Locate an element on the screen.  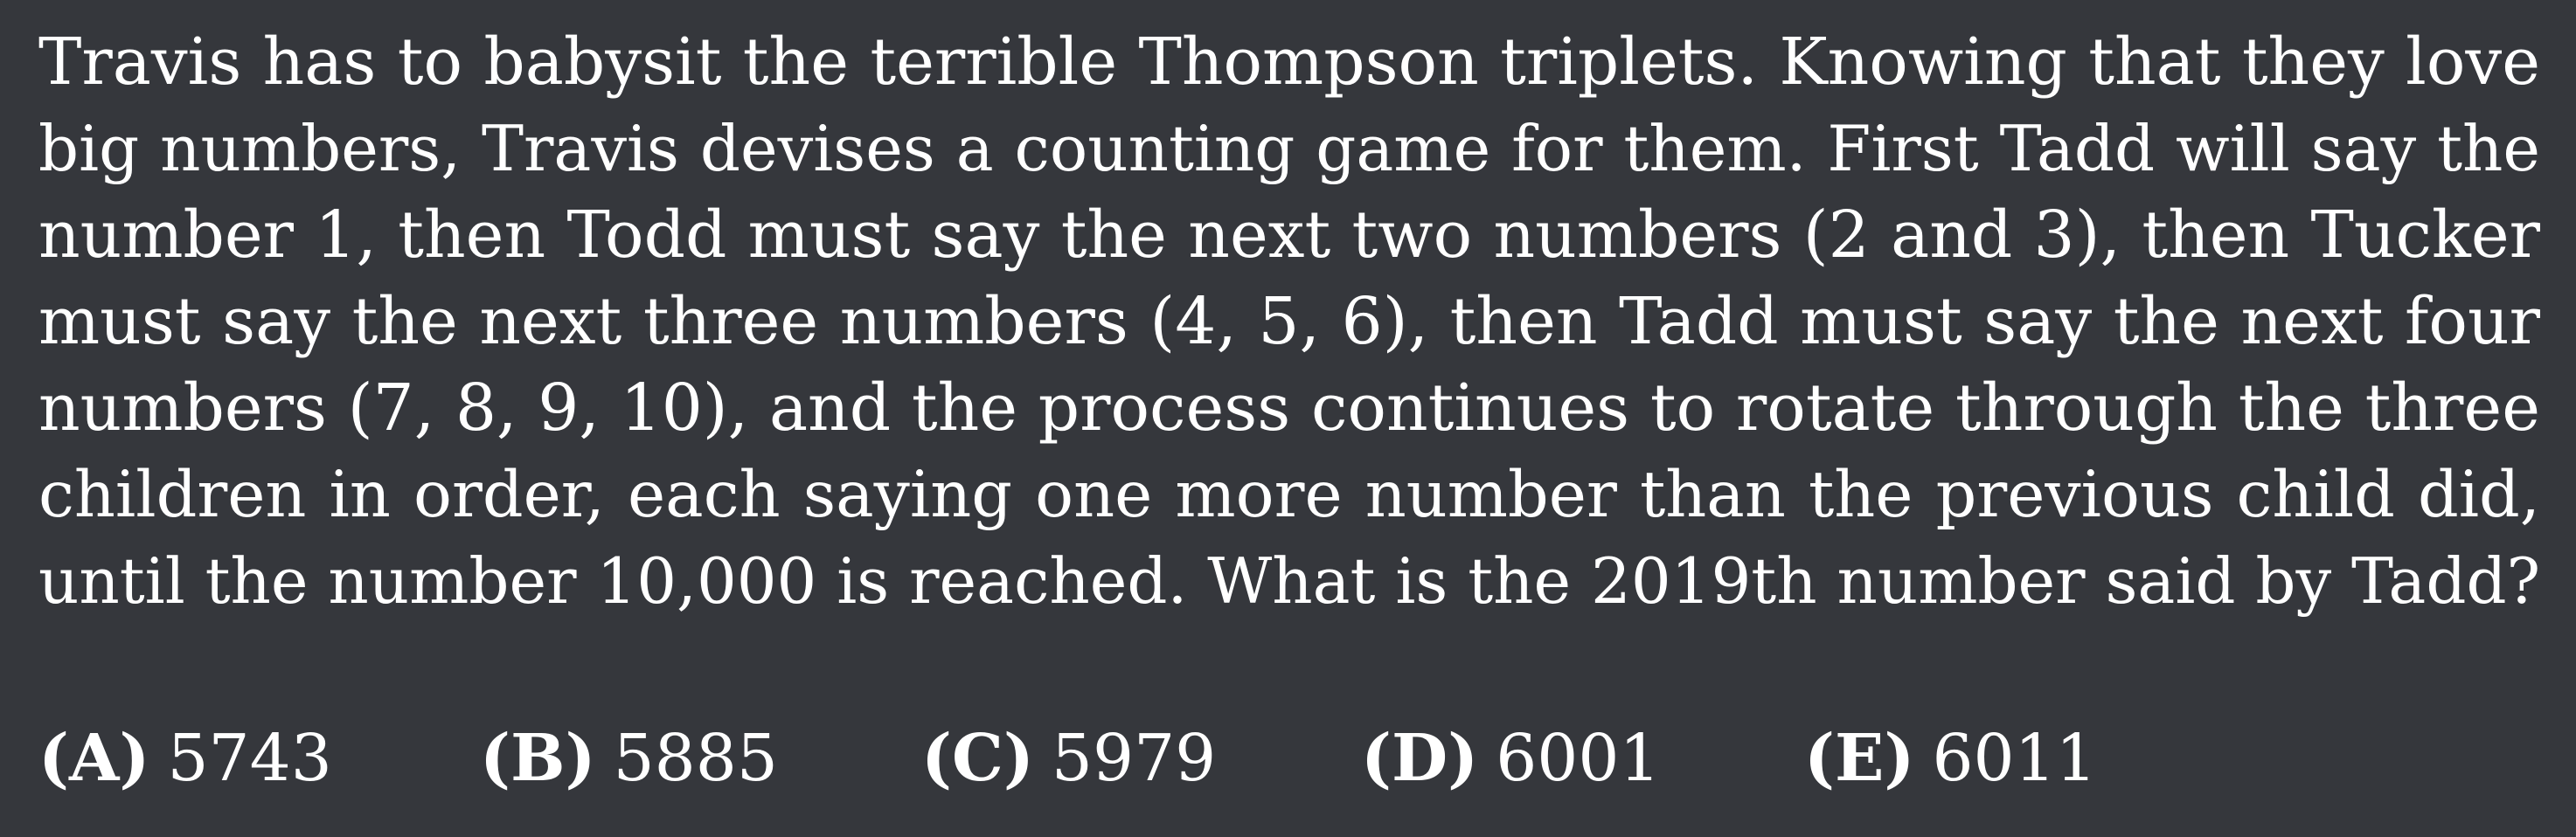
choice-e: (E) 6011 is located at coordinates (1950, 759).